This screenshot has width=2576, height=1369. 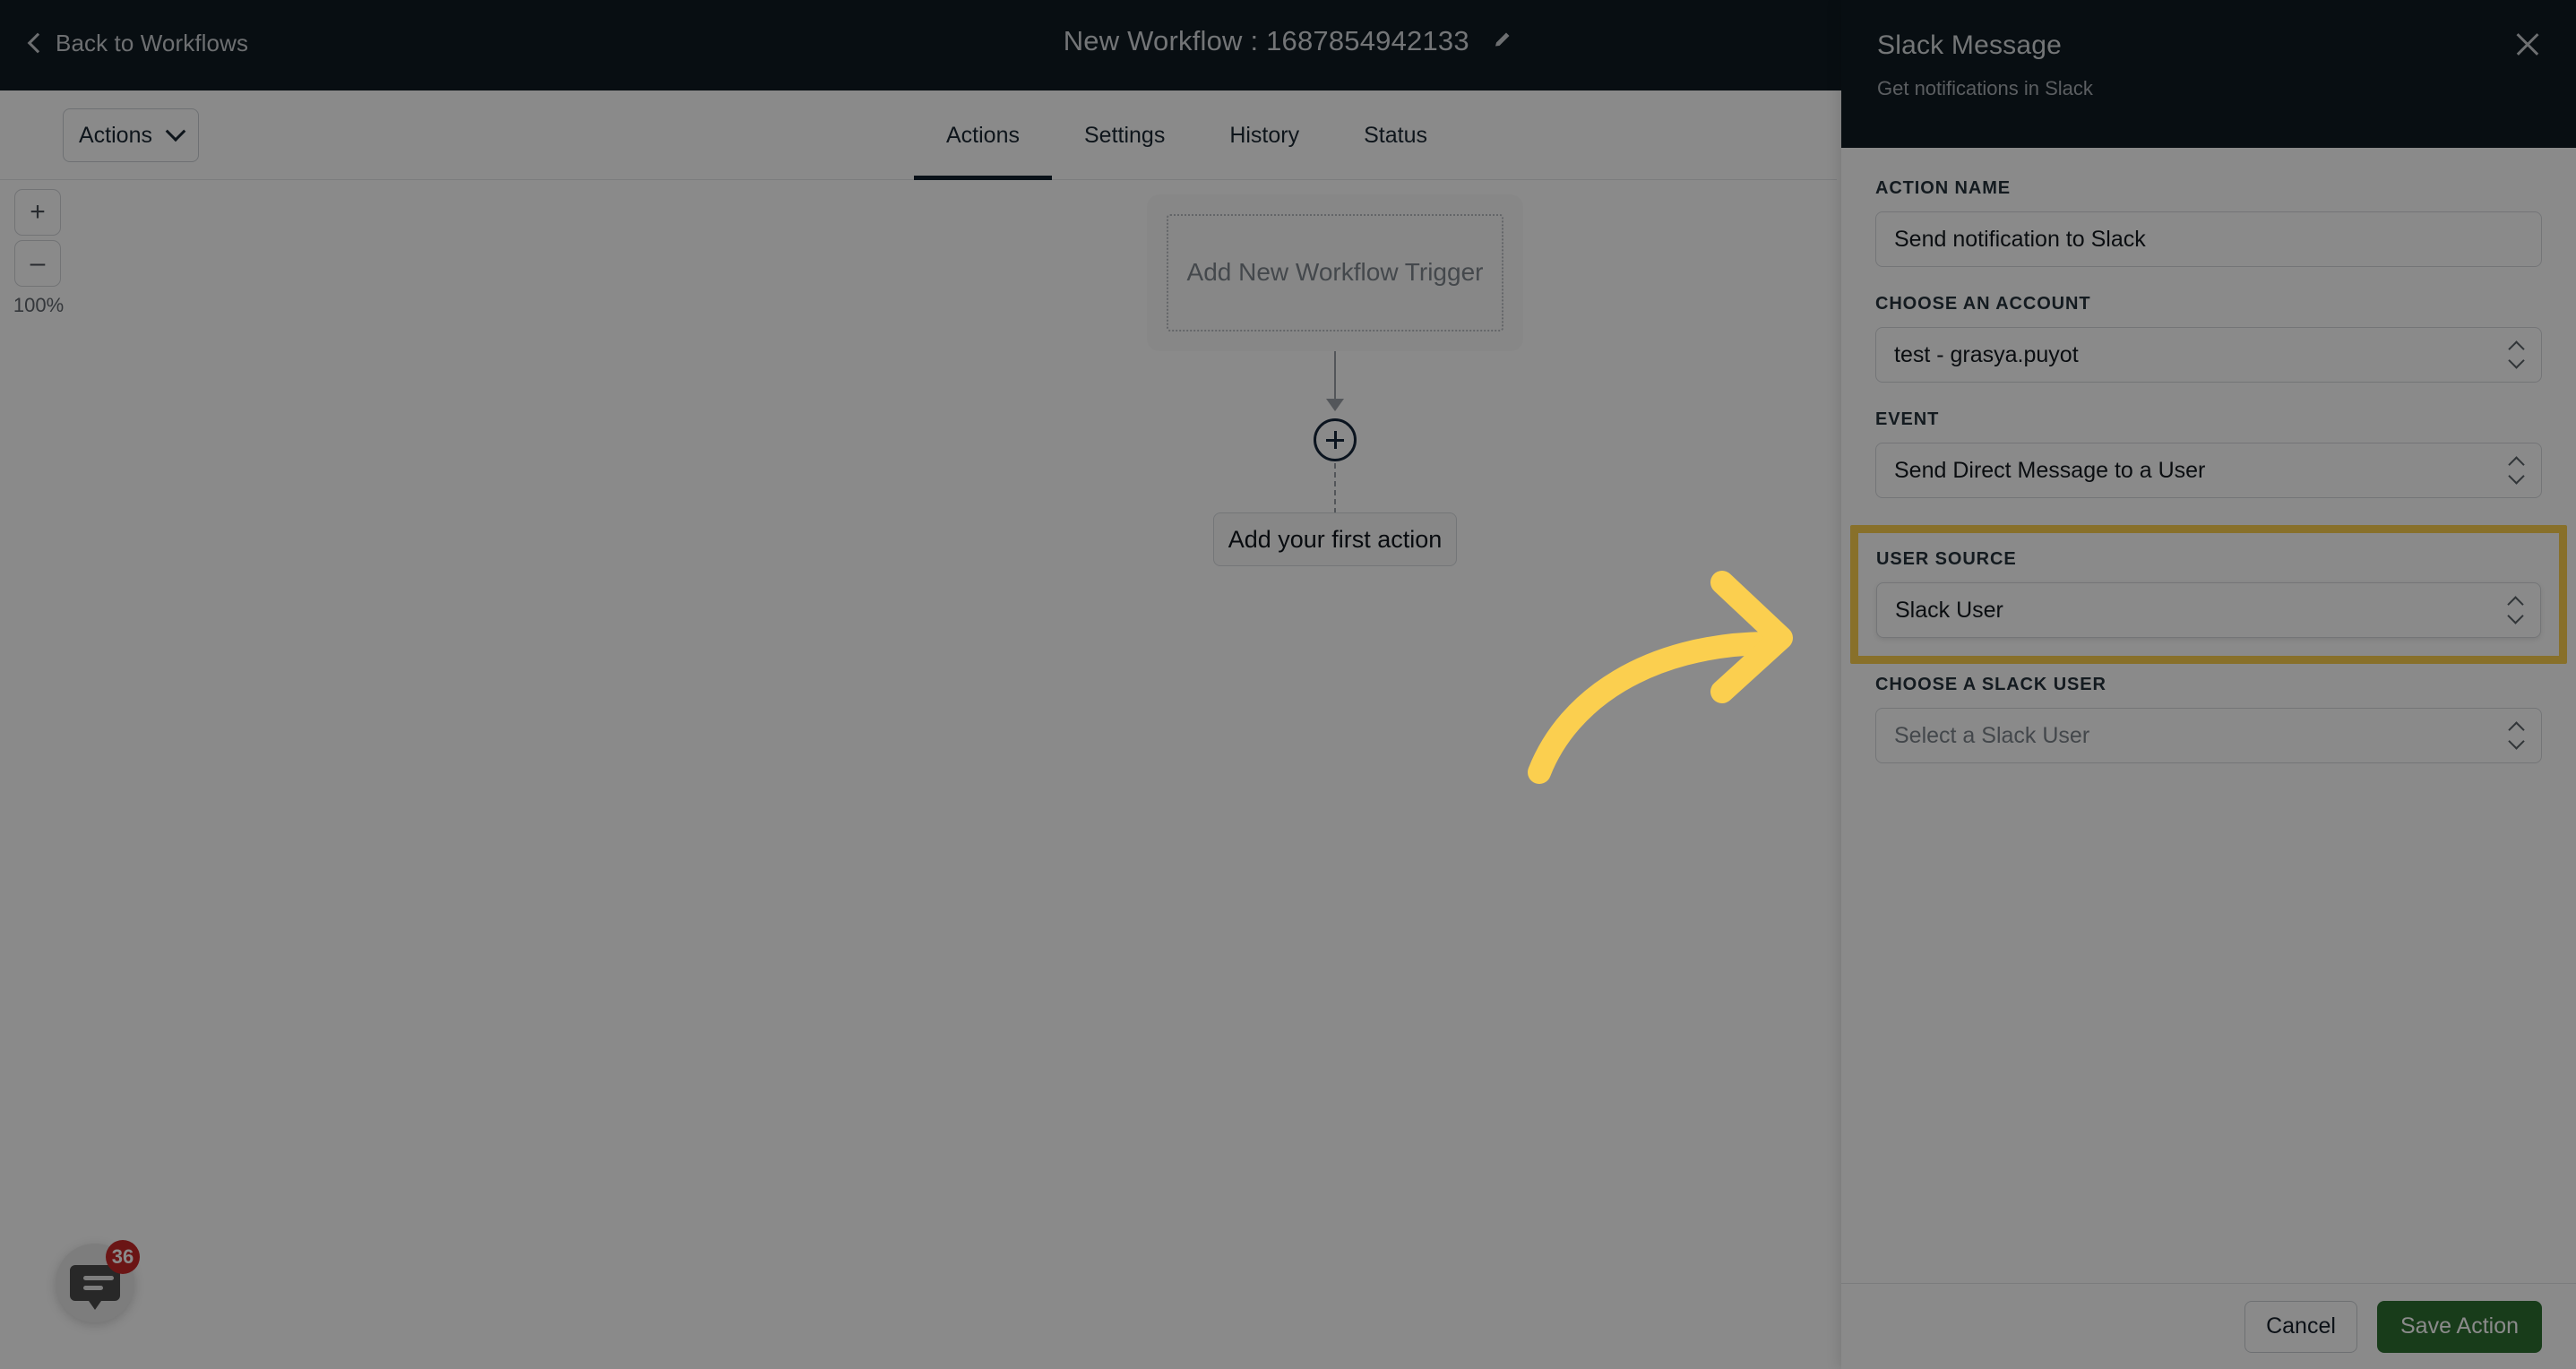 What do you see at coordinates (37, 43) in the screenshot?
I see `chevron-left-icon` at bounding box center [37, 43].